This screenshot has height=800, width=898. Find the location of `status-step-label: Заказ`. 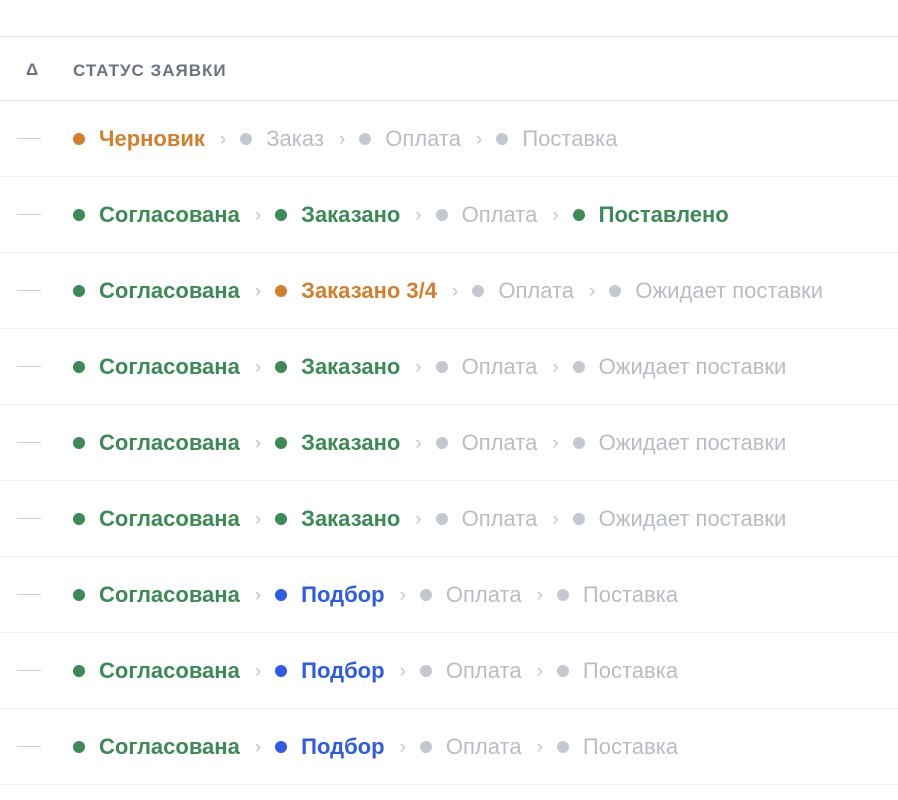

status-step-label: Заказ is located at coordinates (295, 138).